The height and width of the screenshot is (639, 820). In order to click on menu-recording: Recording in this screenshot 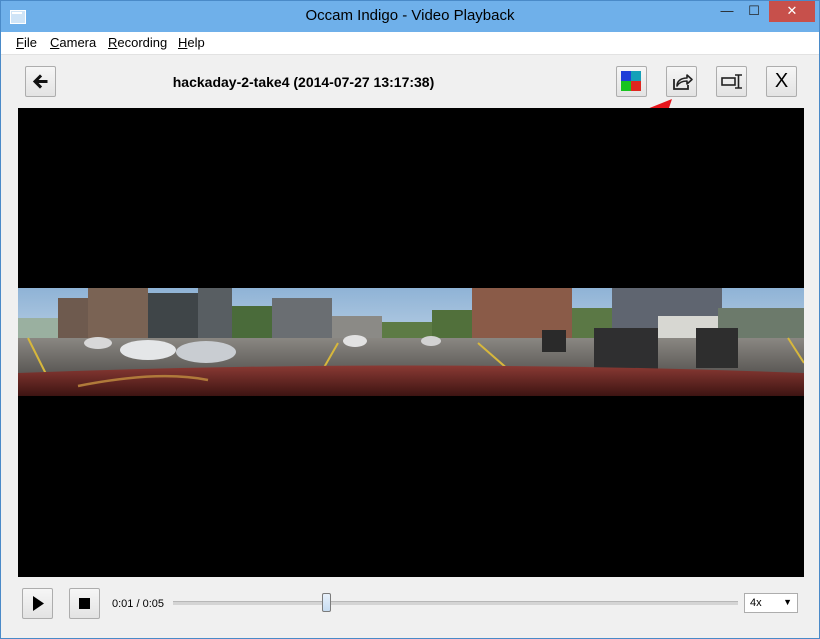, I will do `click(137, 42)`.